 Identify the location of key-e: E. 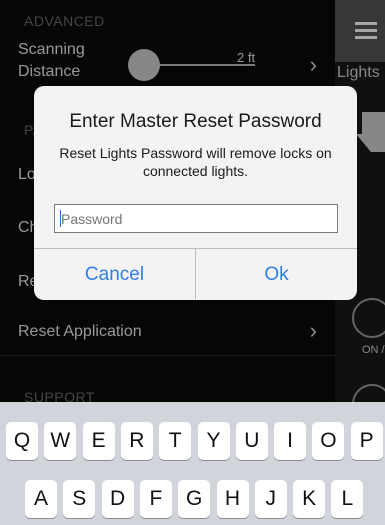
(98, 441).